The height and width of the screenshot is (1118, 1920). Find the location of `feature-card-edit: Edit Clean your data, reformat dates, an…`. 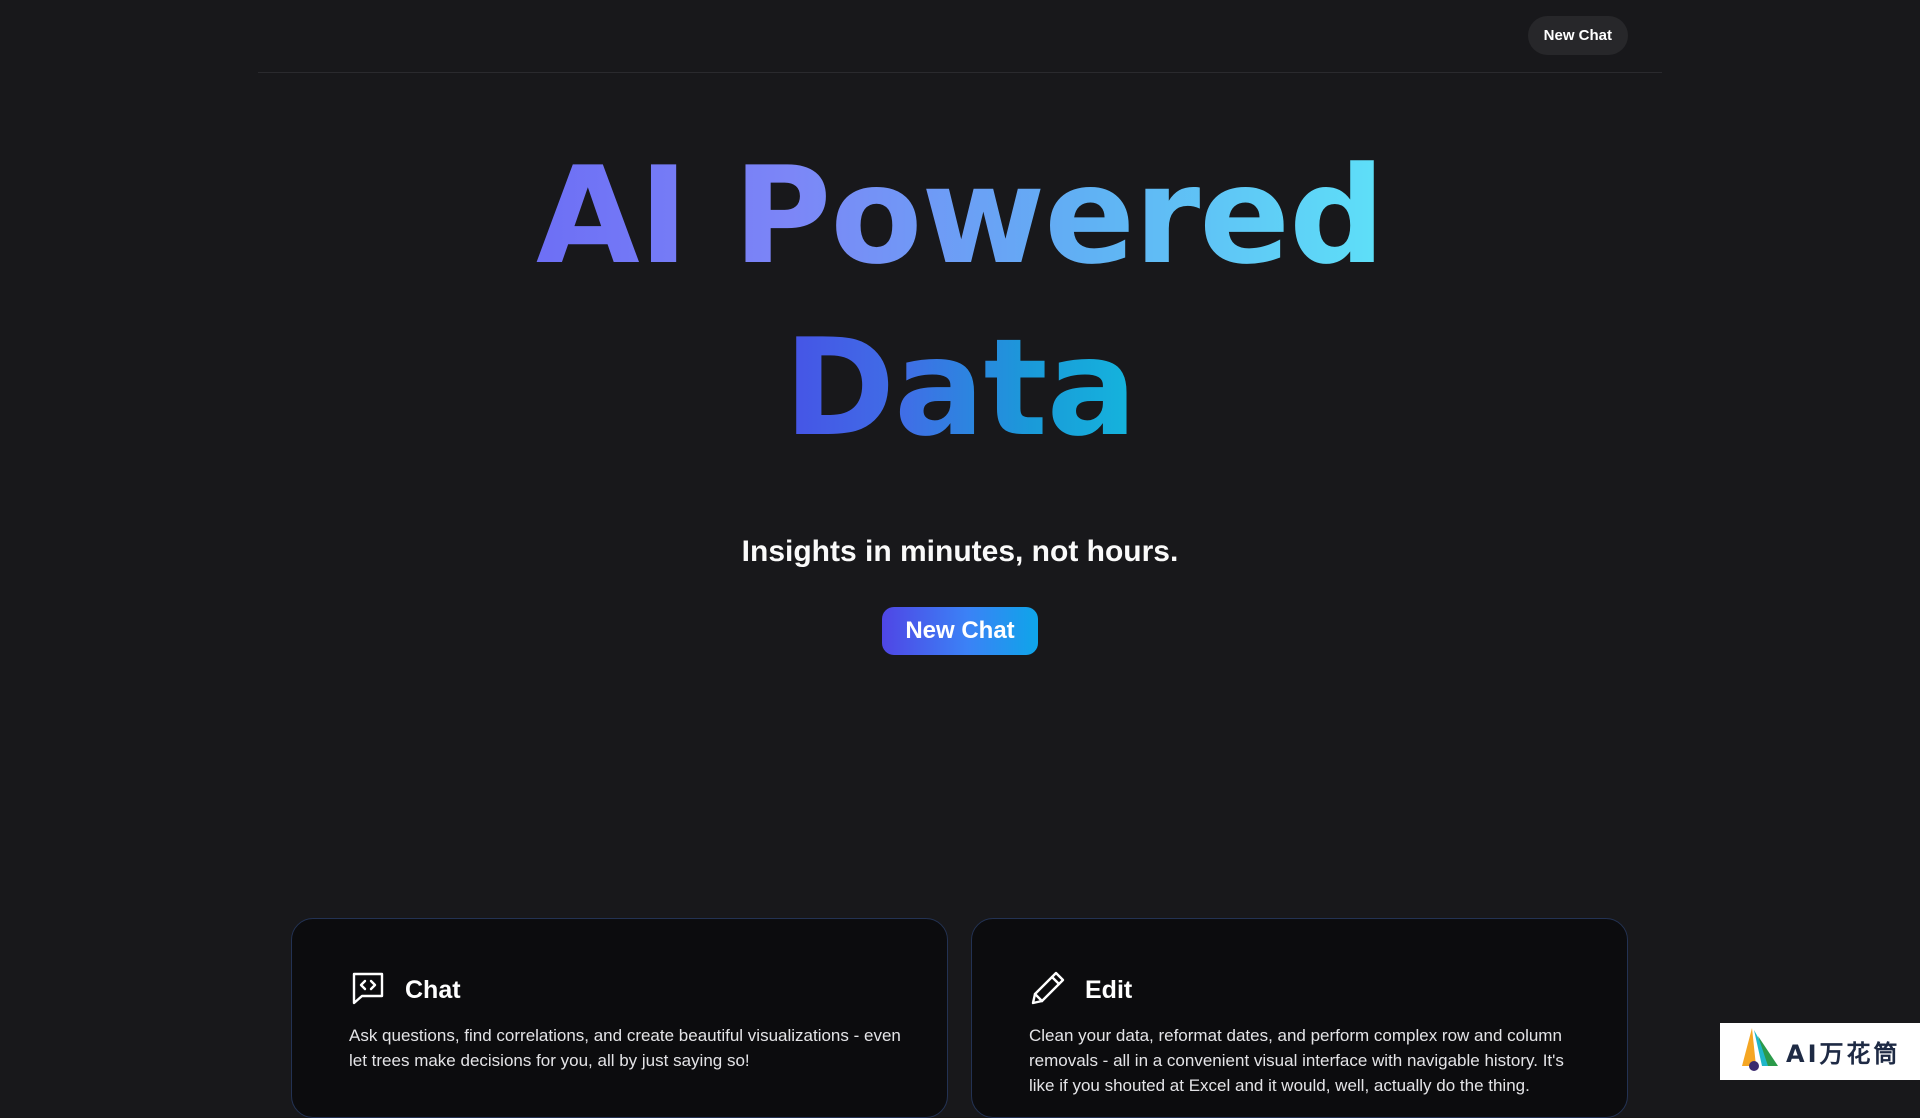

feature-card-edit: Edit Clean your data, reformat dates, an… is located at coordinates (1299, 1018).